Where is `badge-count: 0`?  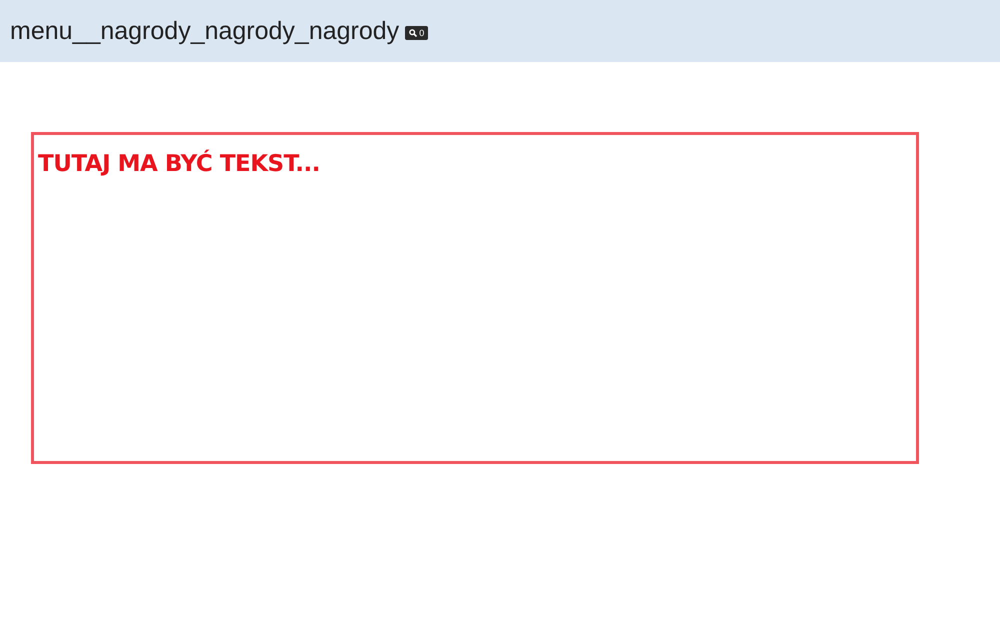 badge-count: 0 is located at coordinates (421, 33).